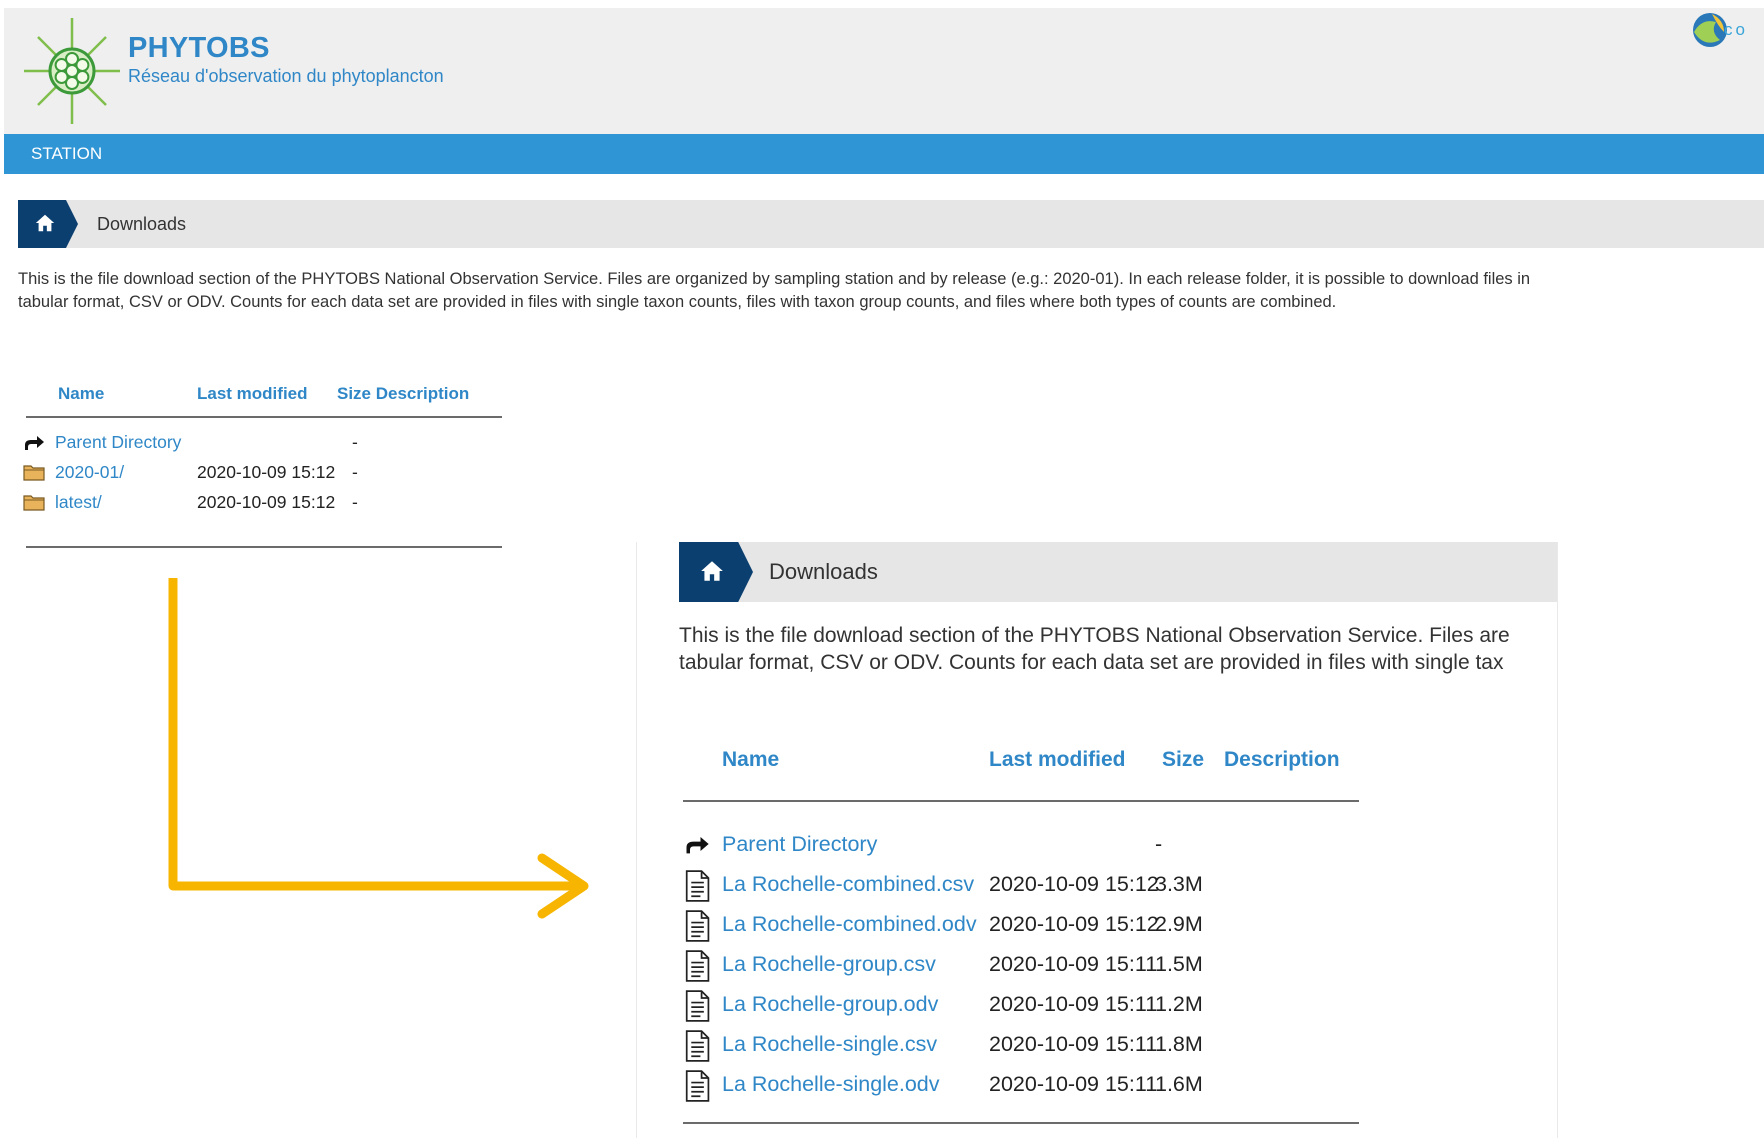 Image resolution: width=1764 pixels, height=1138 pixels. What do you see at coordinates (1179, 884) in the screenshot?
I see `size-value: 3.3M` at bounding box center [1179, 884].